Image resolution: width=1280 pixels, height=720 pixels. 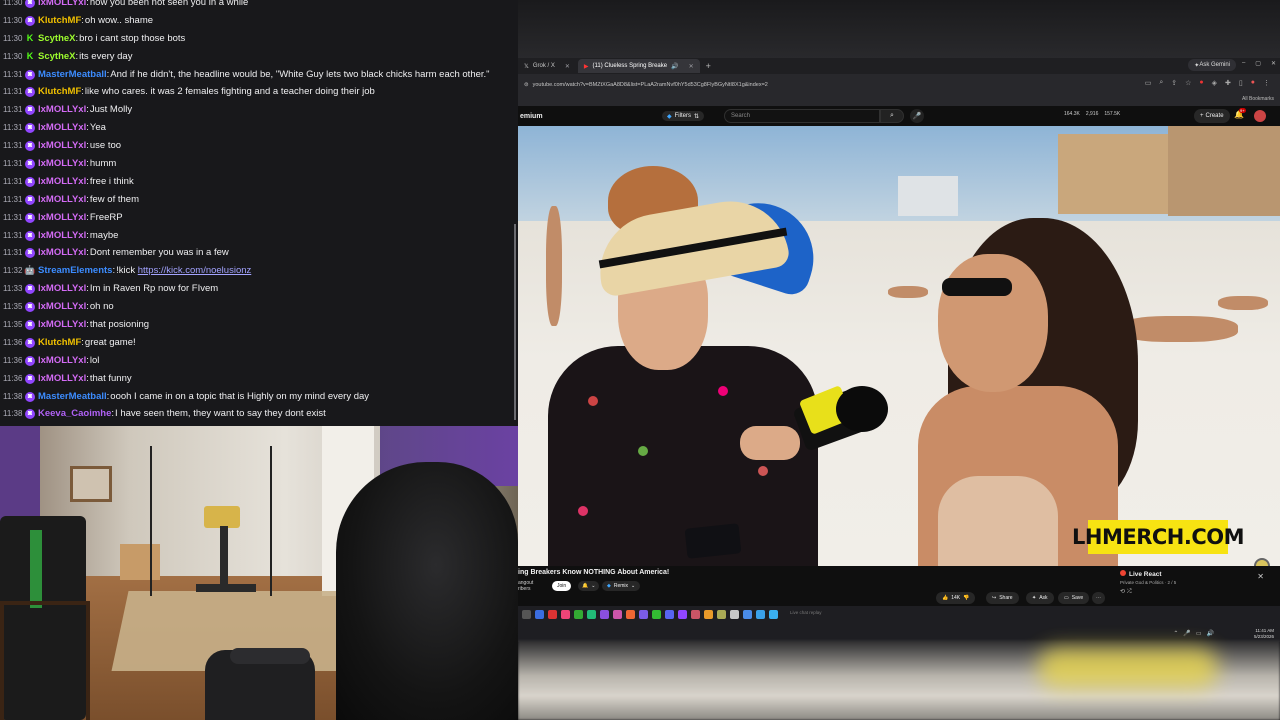 What do you see at coordinates (1253, 83) in the screenshot?
I see `profile-icon: ●` at bounding box center [1253, 83].